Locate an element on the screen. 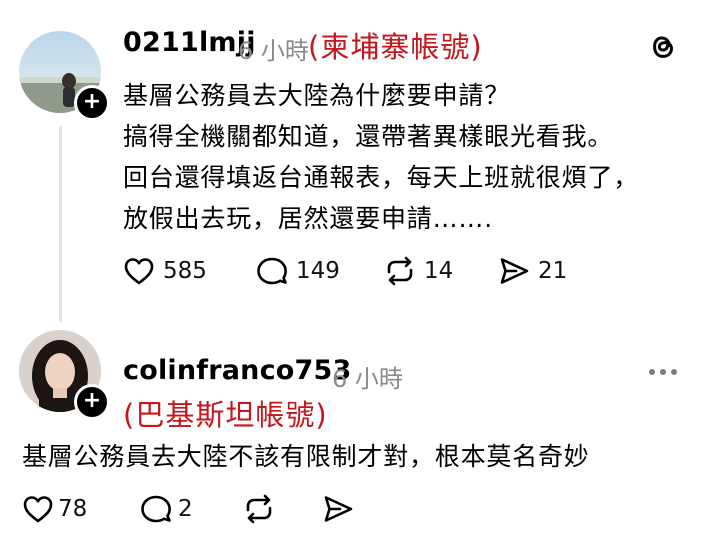 This screenshot has height=540, width=710. share-count: 21 is located at coordinates (553, 271).